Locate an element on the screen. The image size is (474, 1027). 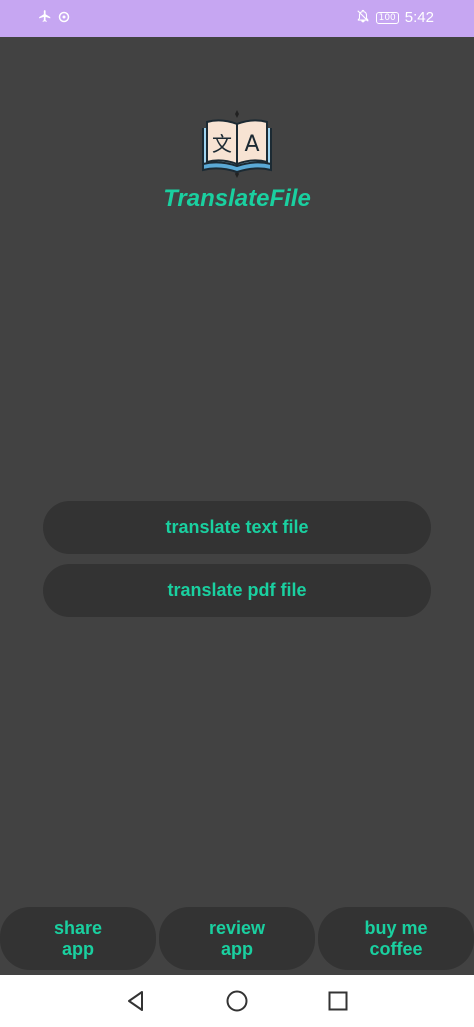
share-app-button: share app is located at coordinates (78, 938).